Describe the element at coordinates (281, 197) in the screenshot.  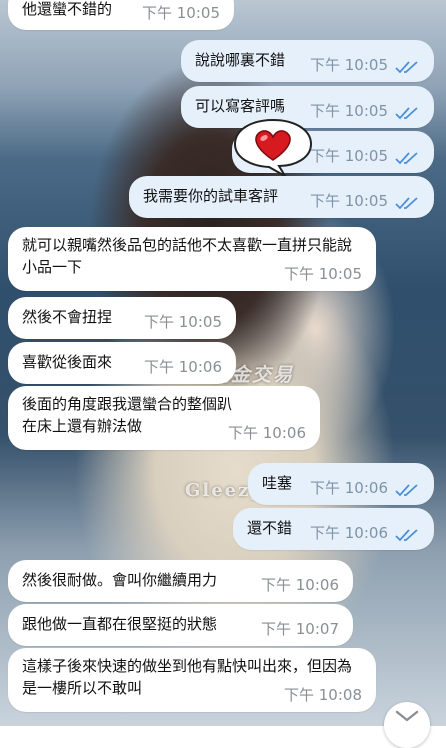
I see `message-bubble-outgoing: 我需要你的試車客評 下午 10:05` at that location.